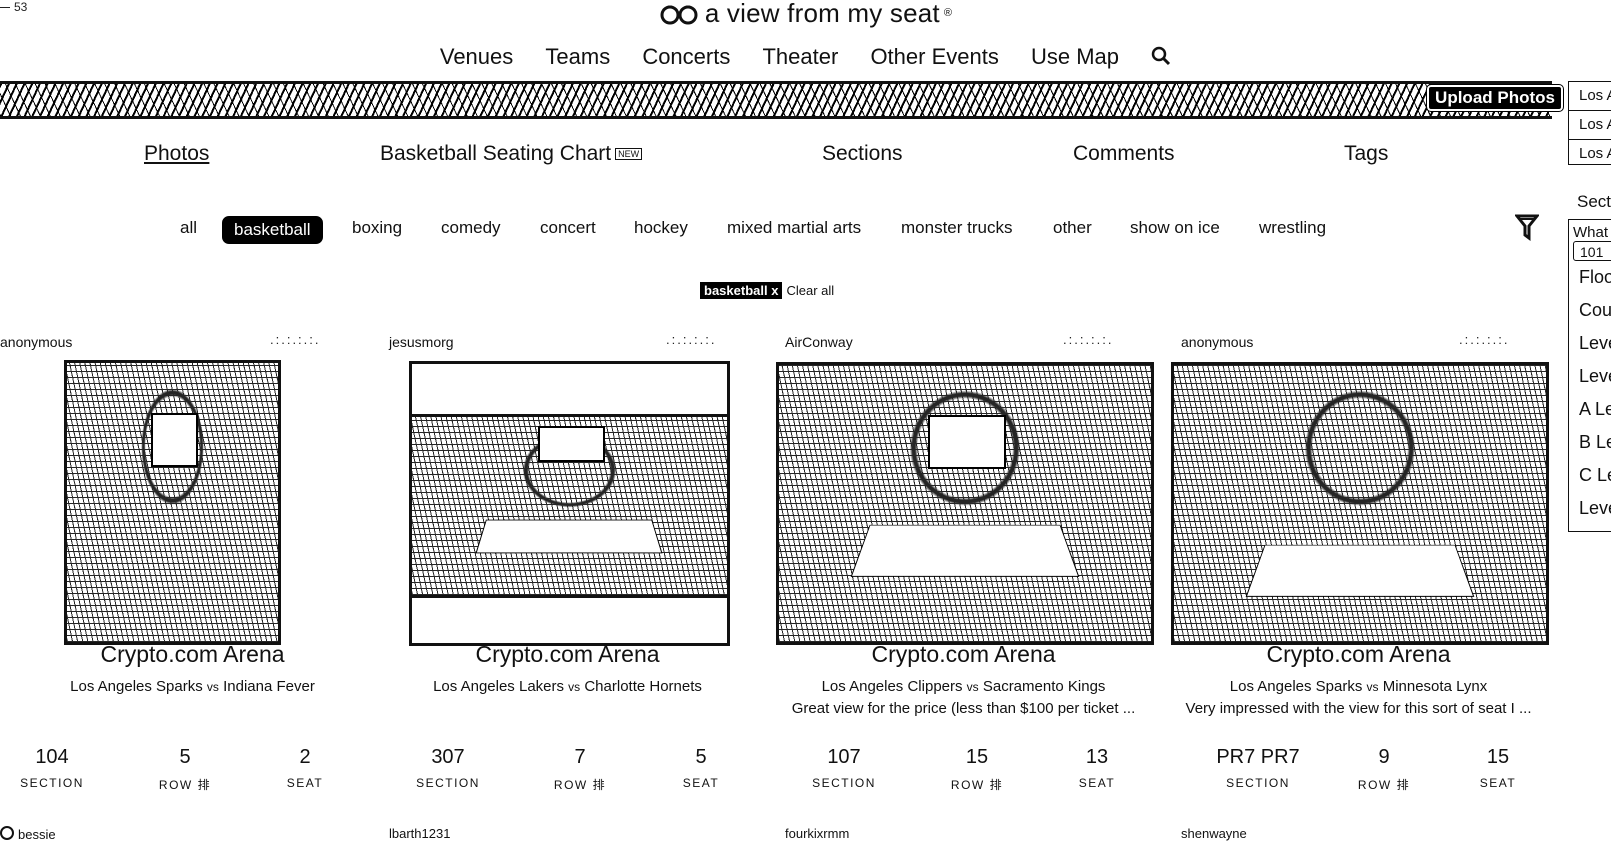 This screenshot has width=1611, height=856. What do you see at coordinates (977, 757) in the screenshot?
I see `row-value: 15` at bounding box center [977, 757].